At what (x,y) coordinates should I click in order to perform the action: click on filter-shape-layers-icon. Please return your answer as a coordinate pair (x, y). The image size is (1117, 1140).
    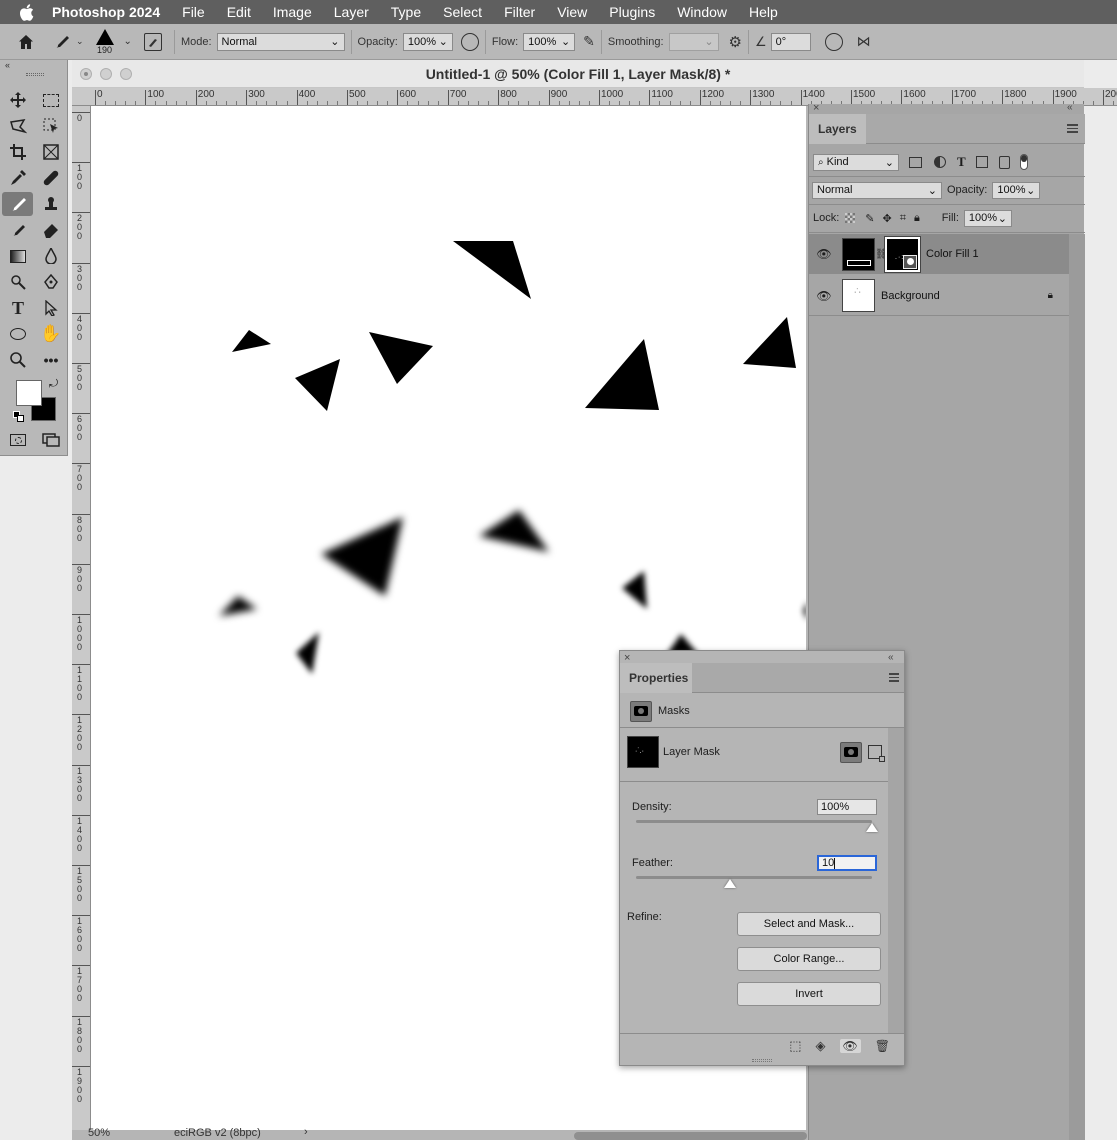
    Looking at the image, I should click on (981, 162).